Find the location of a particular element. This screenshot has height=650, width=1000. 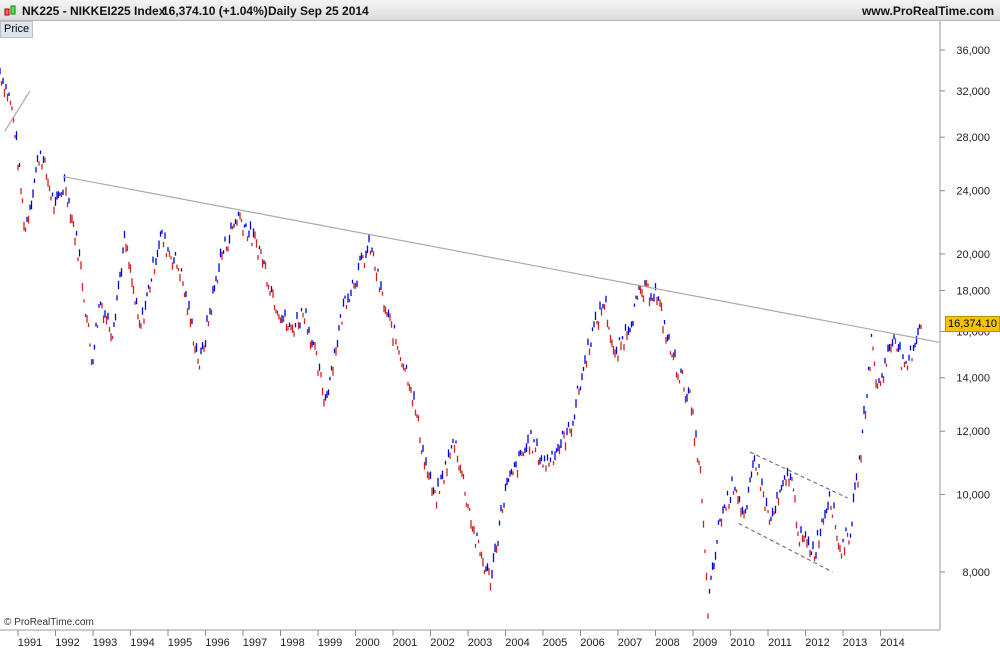

x-tick-label: 2008 is located at coordinates (667, 643).